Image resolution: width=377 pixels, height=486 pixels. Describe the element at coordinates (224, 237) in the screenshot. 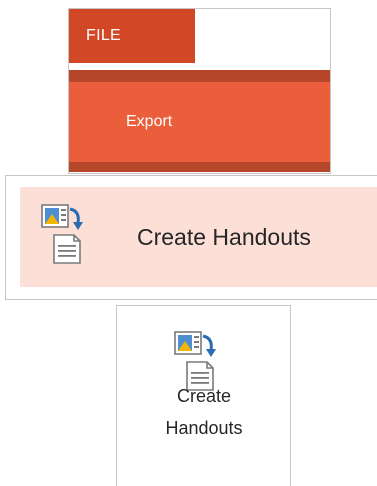

I see `create-handouts-label-wide: Create Handouts` at that location.